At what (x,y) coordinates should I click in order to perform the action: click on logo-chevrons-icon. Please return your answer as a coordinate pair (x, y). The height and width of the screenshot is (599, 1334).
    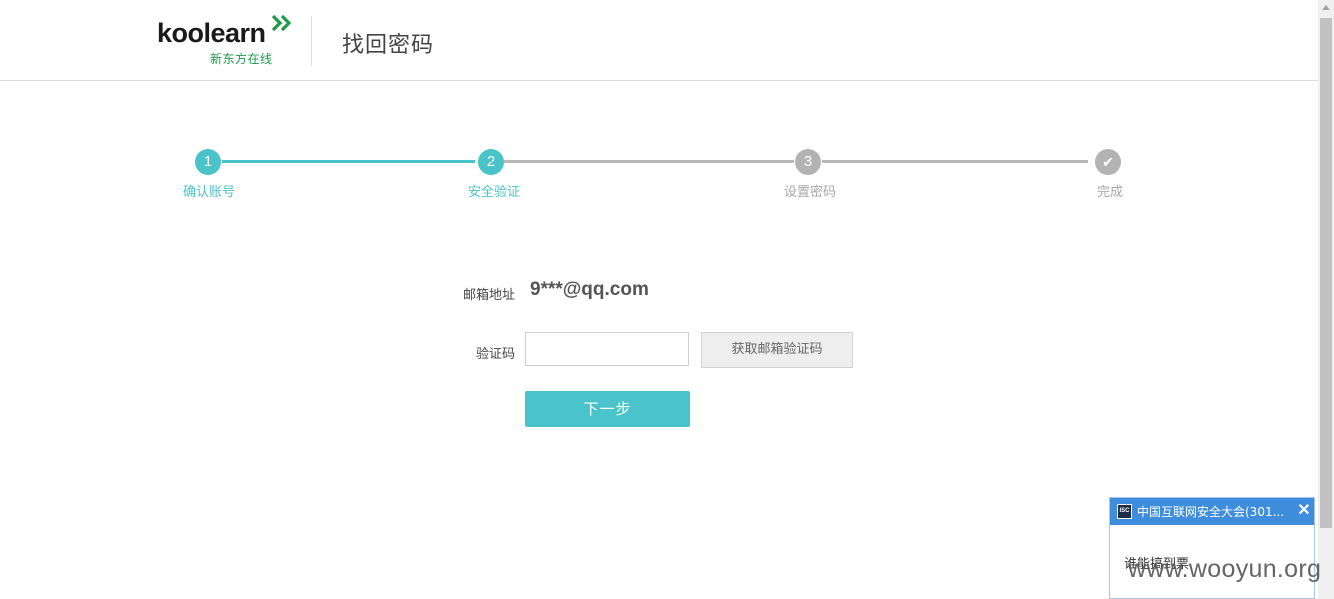
    Looking at the image, I should click on (281, 23).